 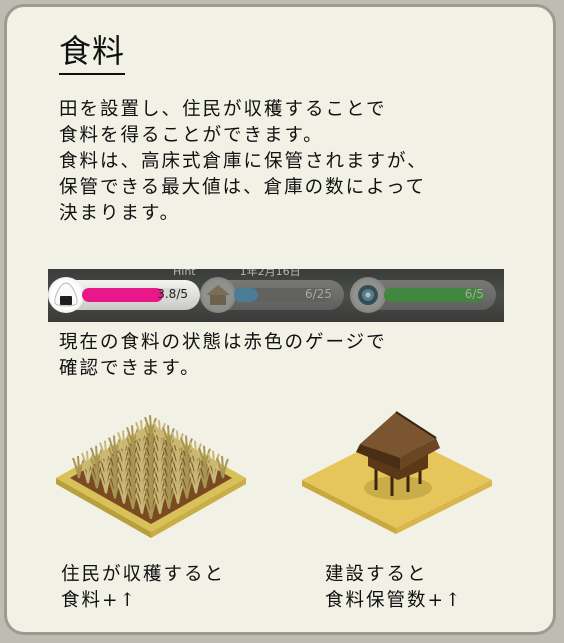 I want to click on hud-overlay-text: Hint 1年2月16日, so click(x=259, y=274).